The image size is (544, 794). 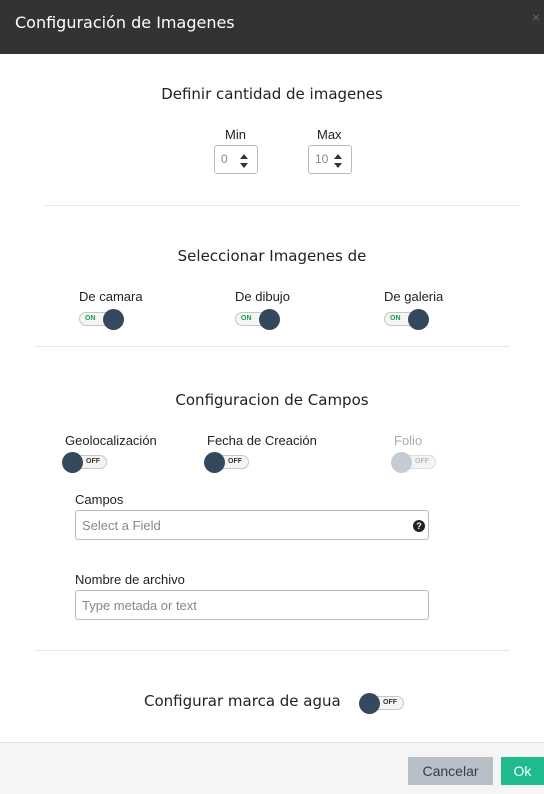 What do you see at coordinates (252, 605) in the screenshot?
I see `filename-input: Type metada or text` at bounding box center [252, 605].